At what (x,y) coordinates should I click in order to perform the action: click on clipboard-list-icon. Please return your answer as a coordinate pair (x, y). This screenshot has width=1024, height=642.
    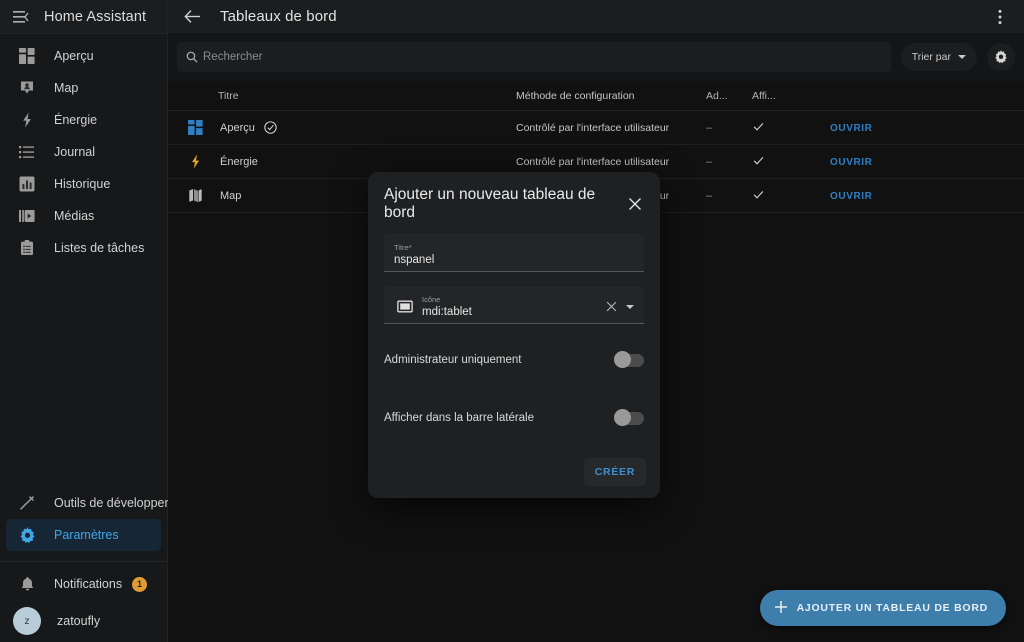
    Looking at the image, I should click on (27, 248).